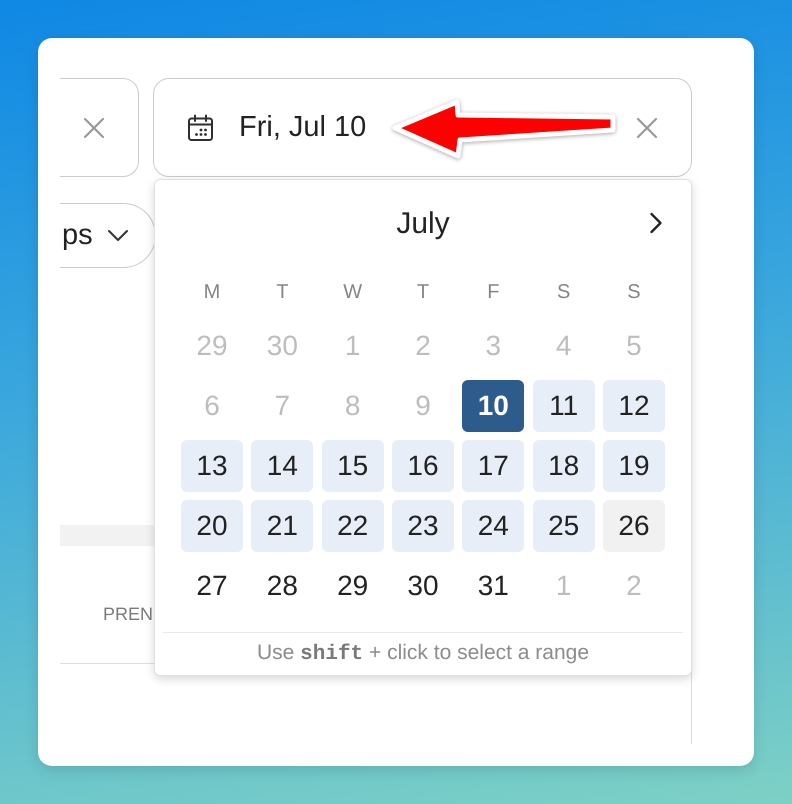 This screenshot has height=804, width=792. I want to click on day-cell: 31, so click(493, 586).